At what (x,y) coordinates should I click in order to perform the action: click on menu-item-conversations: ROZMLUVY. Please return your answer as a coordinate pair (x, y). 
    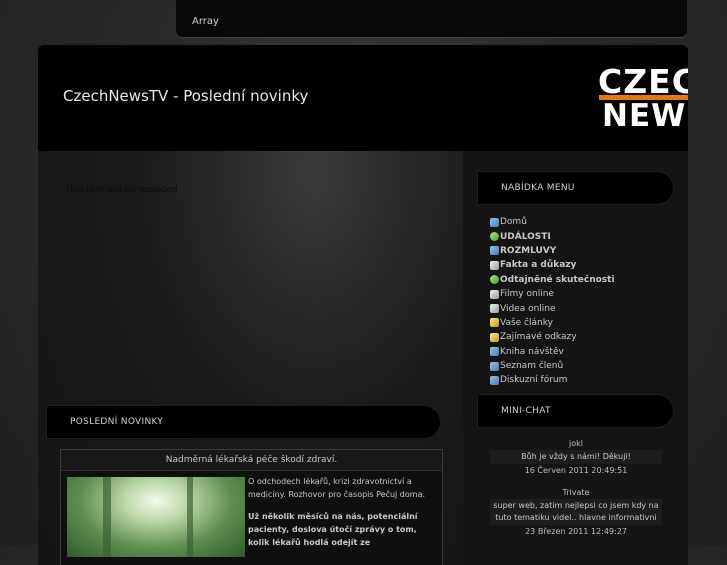
    Looking at the image, I should click on (552, 251).